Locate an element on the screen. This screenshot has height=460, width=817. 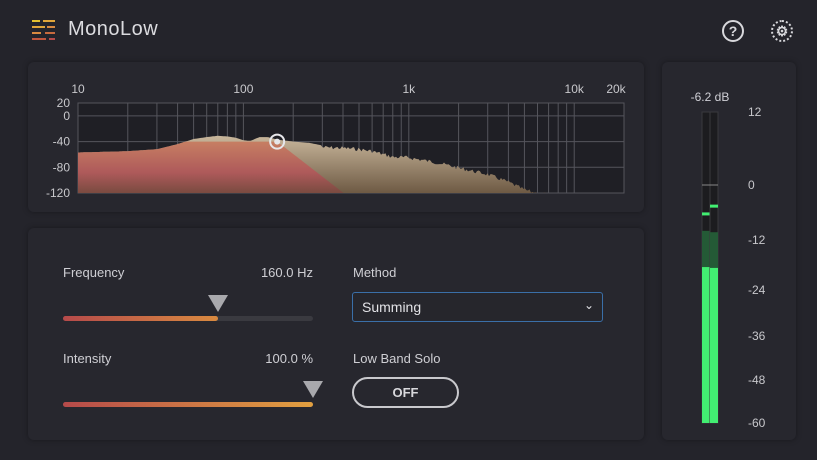
meter-panel: 12 0 -12 -24 -36 -48 -60 is located at coordinates (729, 251).